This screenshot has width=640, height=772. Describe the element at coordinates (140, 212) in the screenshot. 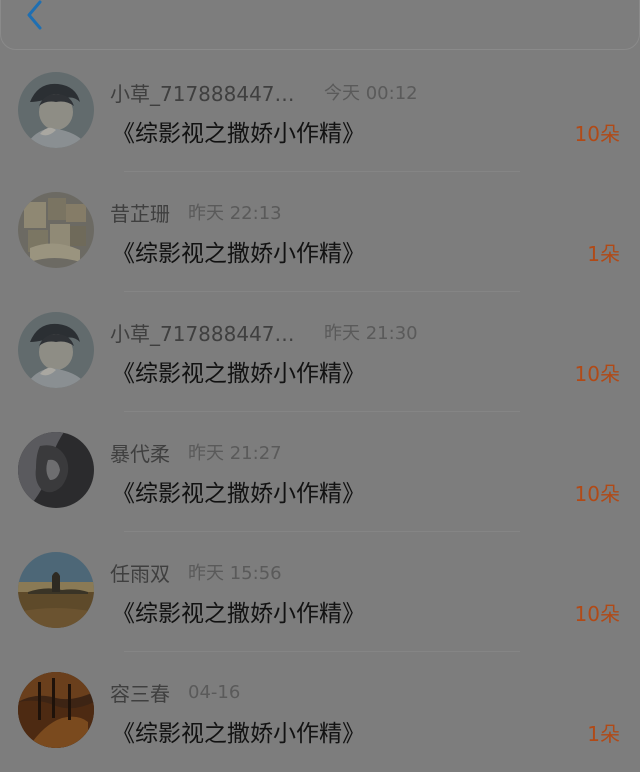

I see `user-name: 昔芷珊` at that location.